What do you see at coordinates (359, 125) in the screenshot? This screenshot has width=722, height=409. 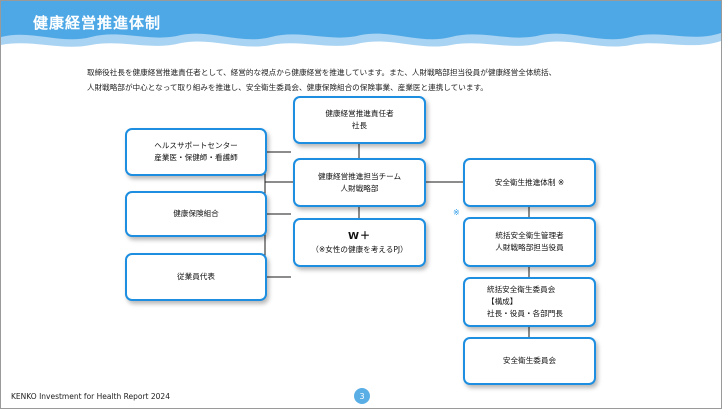 I see `health-management-leader-role: 社長` at bounding box center [359, 125].